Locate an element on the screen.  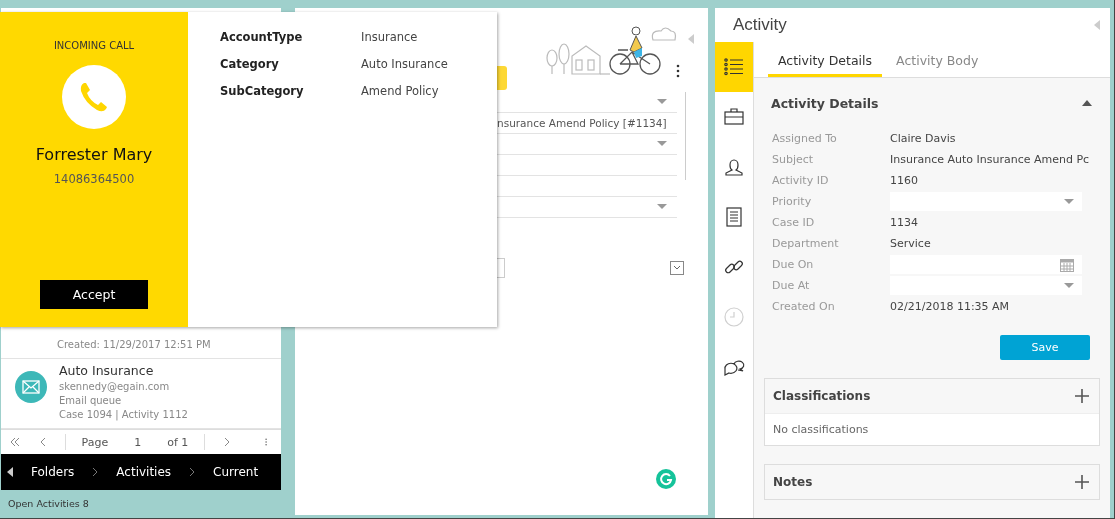
accept-button: Accept is located at coordinates (94, 294).